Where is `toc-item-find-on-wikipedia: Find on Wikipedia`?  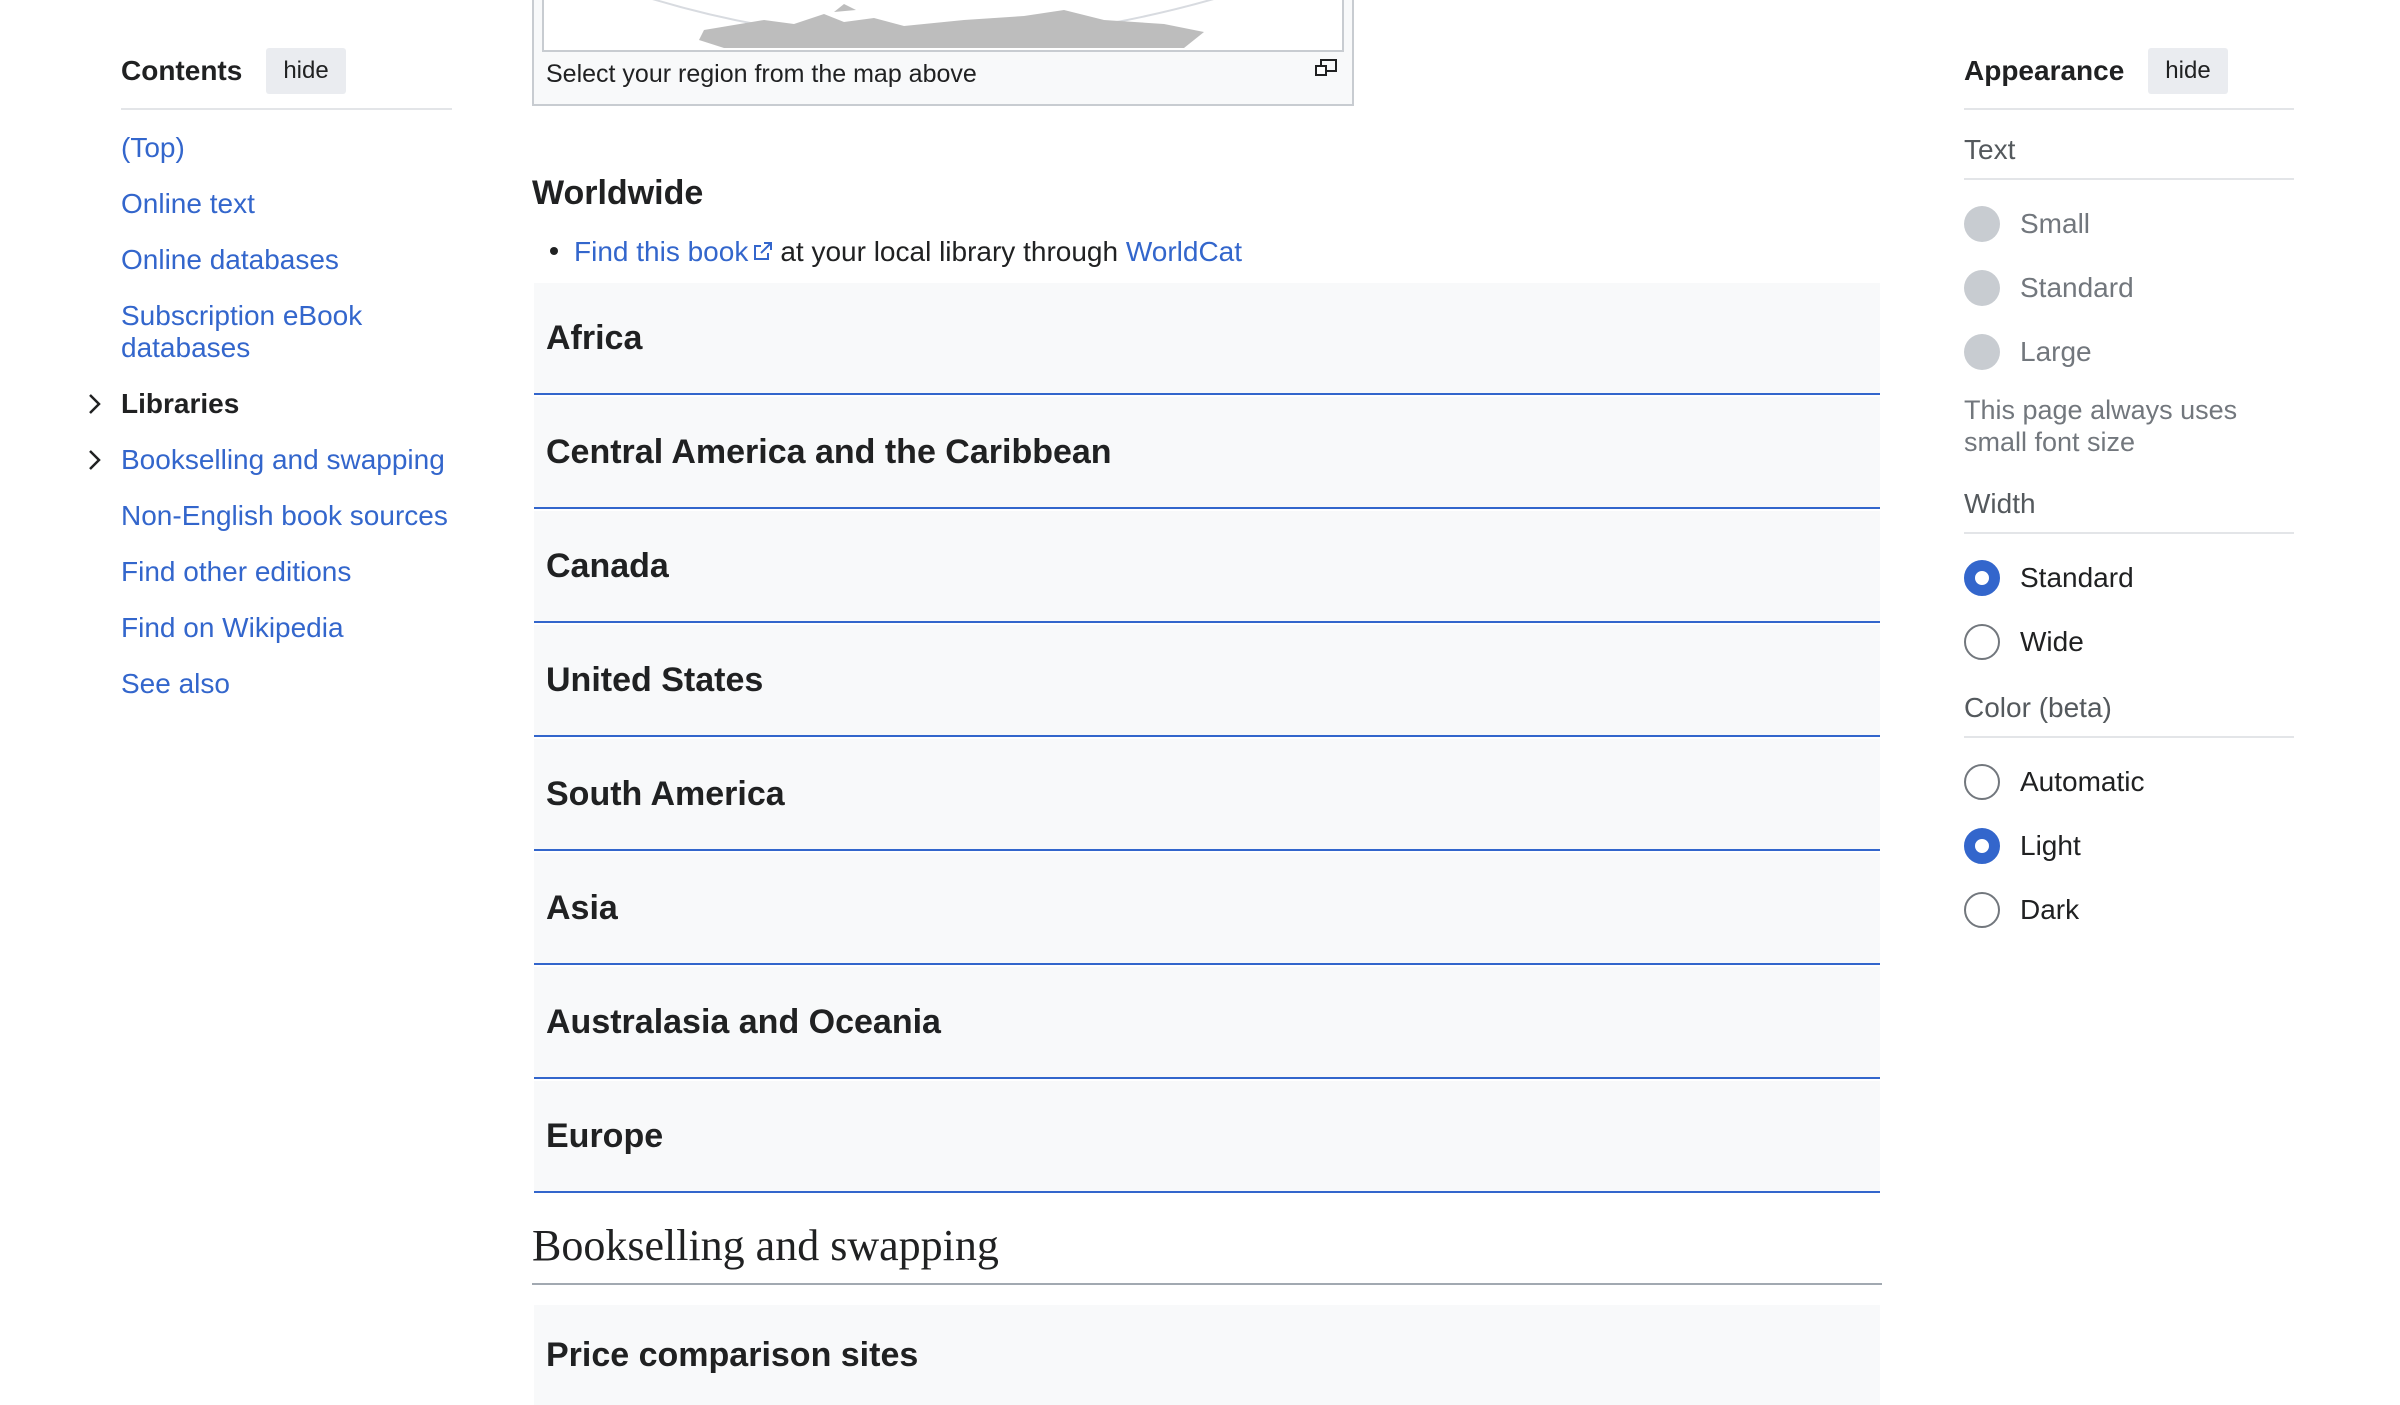 toc-item-find-on-wikipedia: Find on Wikipedia is located at coordinates (286, 628).